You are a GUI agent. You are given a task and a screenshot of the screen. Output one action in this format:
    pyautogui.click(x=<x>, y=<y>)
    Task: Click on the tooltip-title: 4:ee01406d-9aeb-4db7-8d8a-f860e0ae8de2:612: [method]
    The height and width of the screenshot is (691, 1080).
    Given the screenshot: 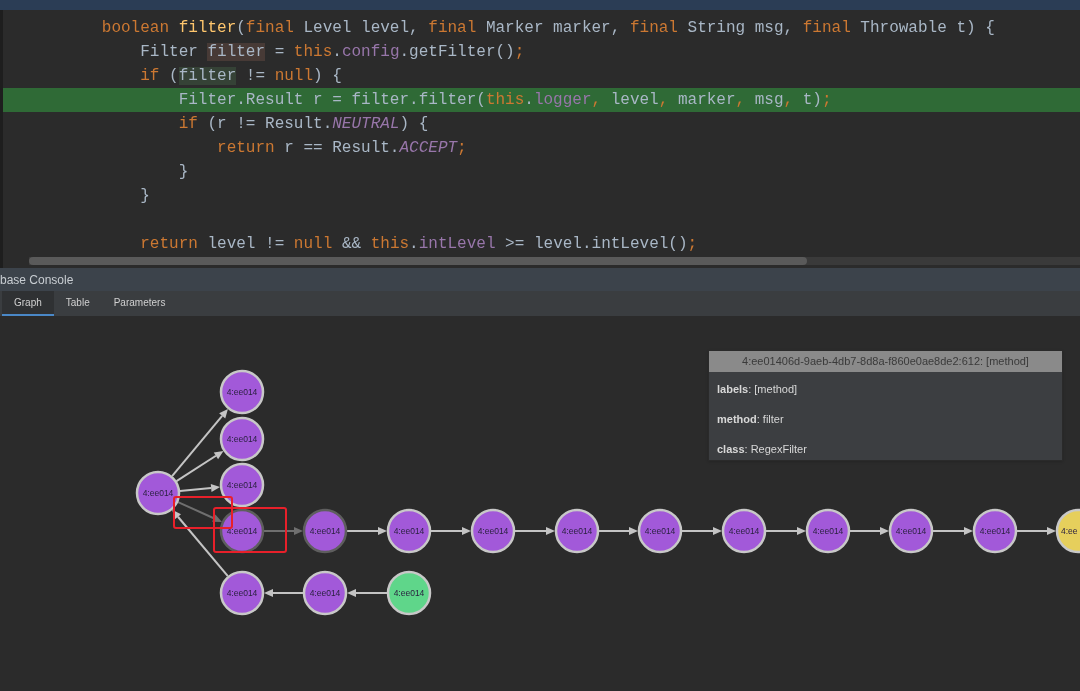 What is the action you would take?
    pyautogui.click(x=885, y=362)
    